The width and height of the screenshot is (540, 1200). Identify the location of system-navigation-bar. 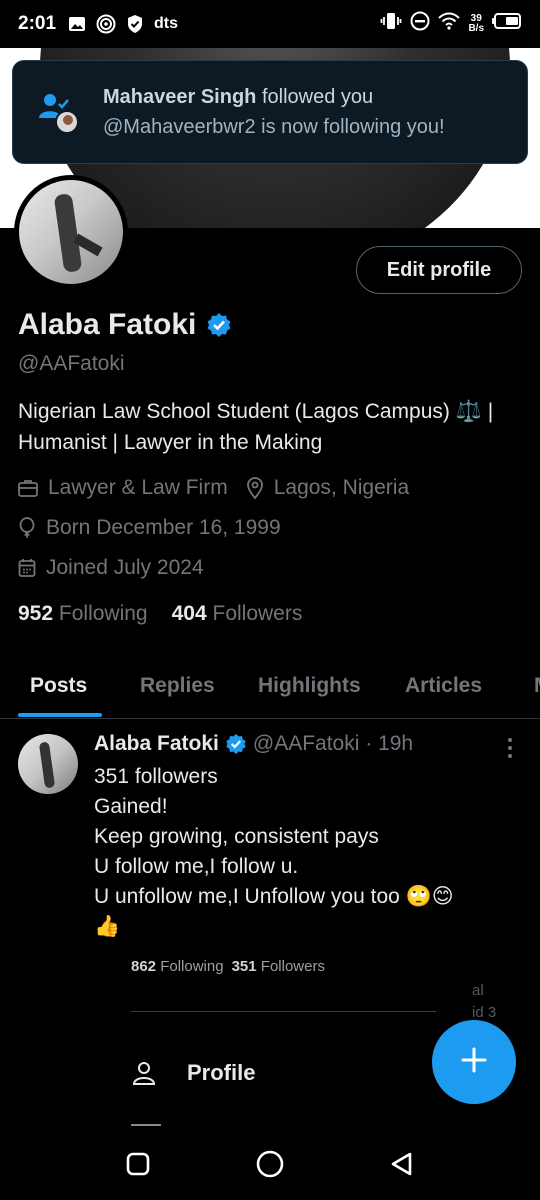
(270, 1164).